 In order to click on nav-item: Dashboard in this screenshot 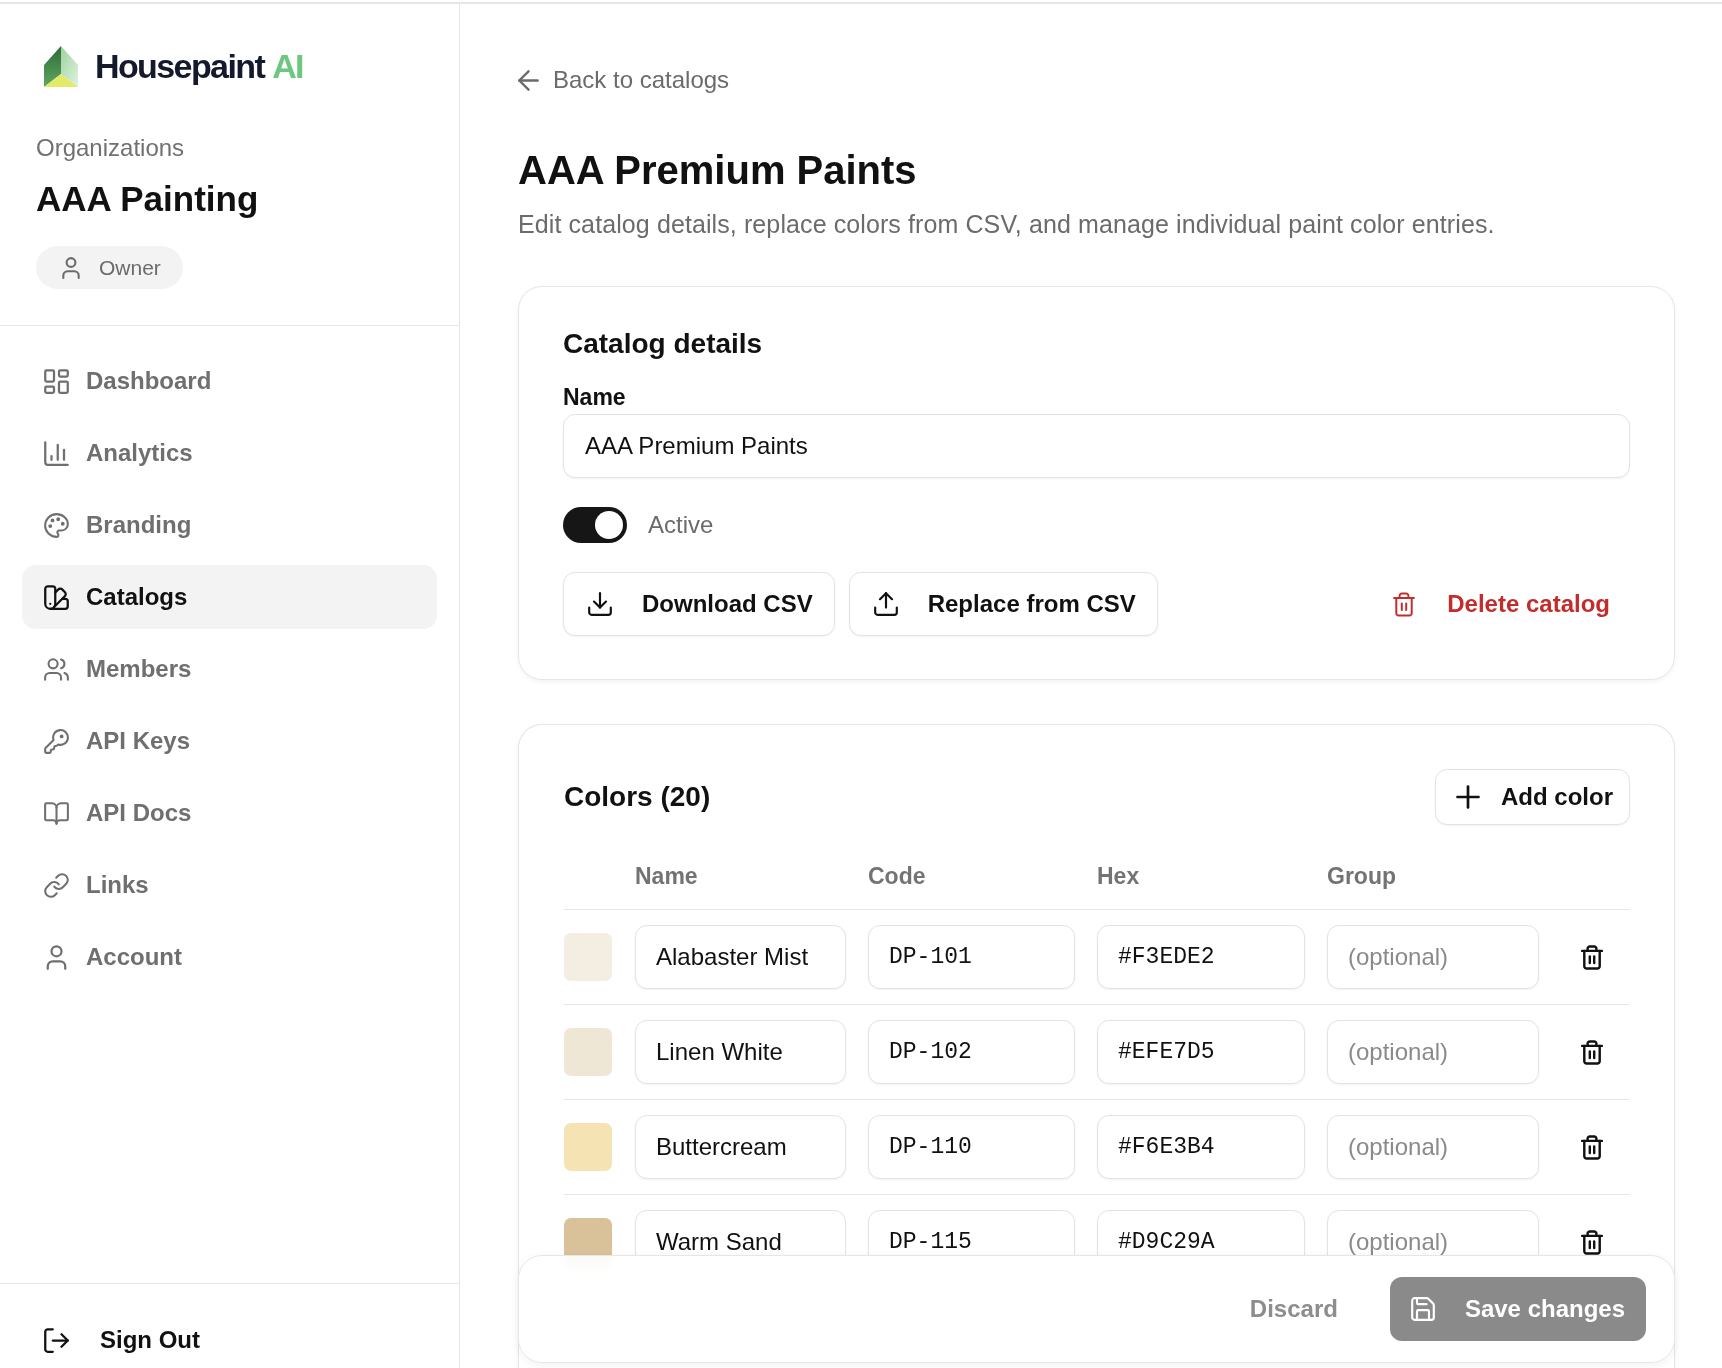, I will do `click(229, 381)`.